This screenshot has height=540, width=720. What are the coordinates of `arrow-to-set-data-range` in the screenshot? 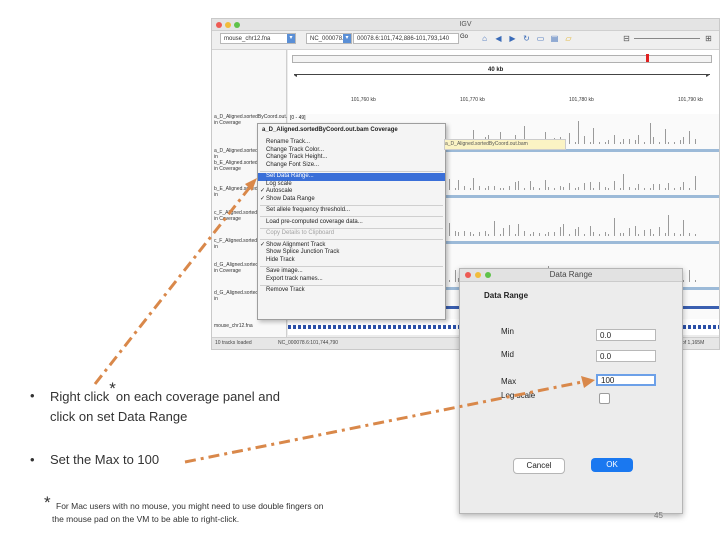 It's located at (172, 285).